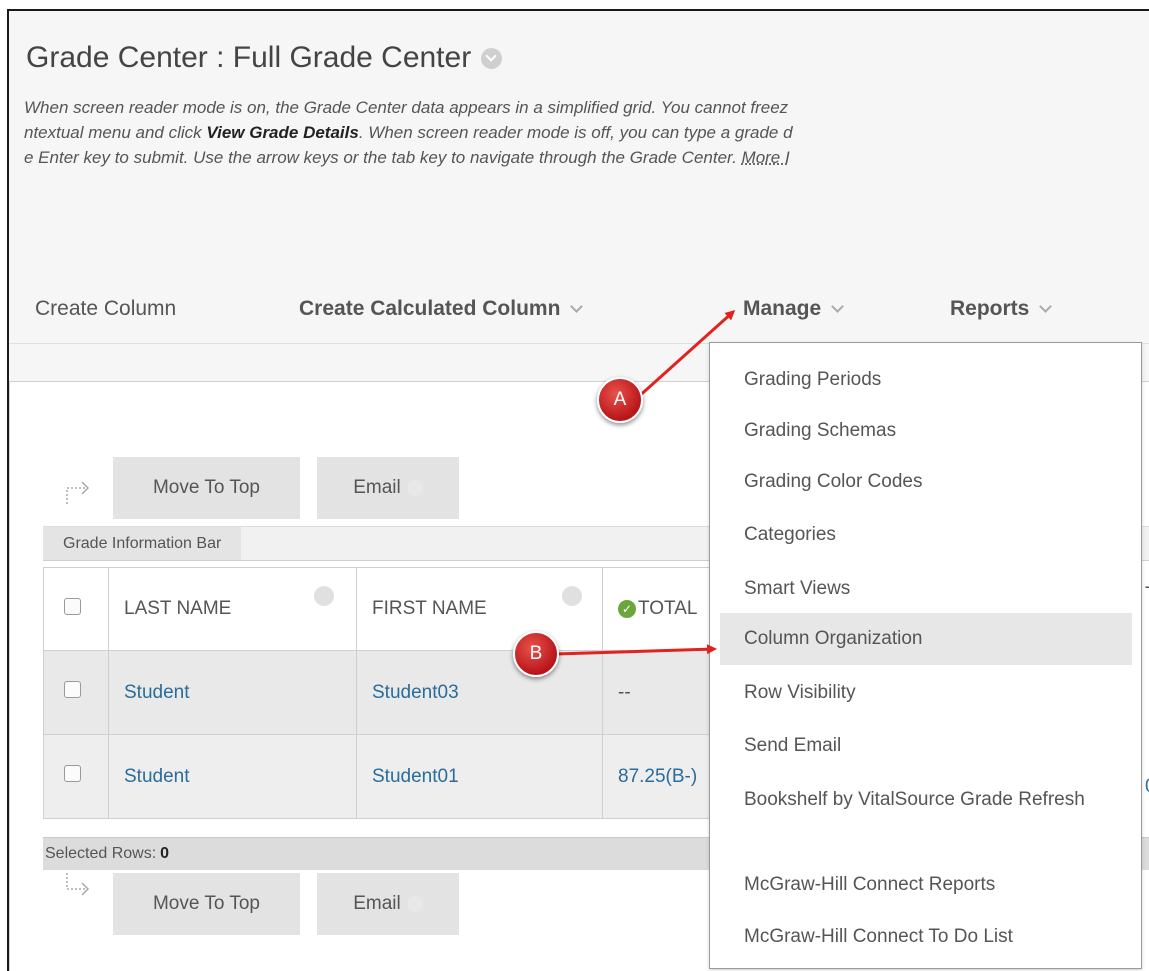 The height and width of the screenshot is (971, 1149). I want to click on reports-menu-button: Reports, so click(1001, 309).